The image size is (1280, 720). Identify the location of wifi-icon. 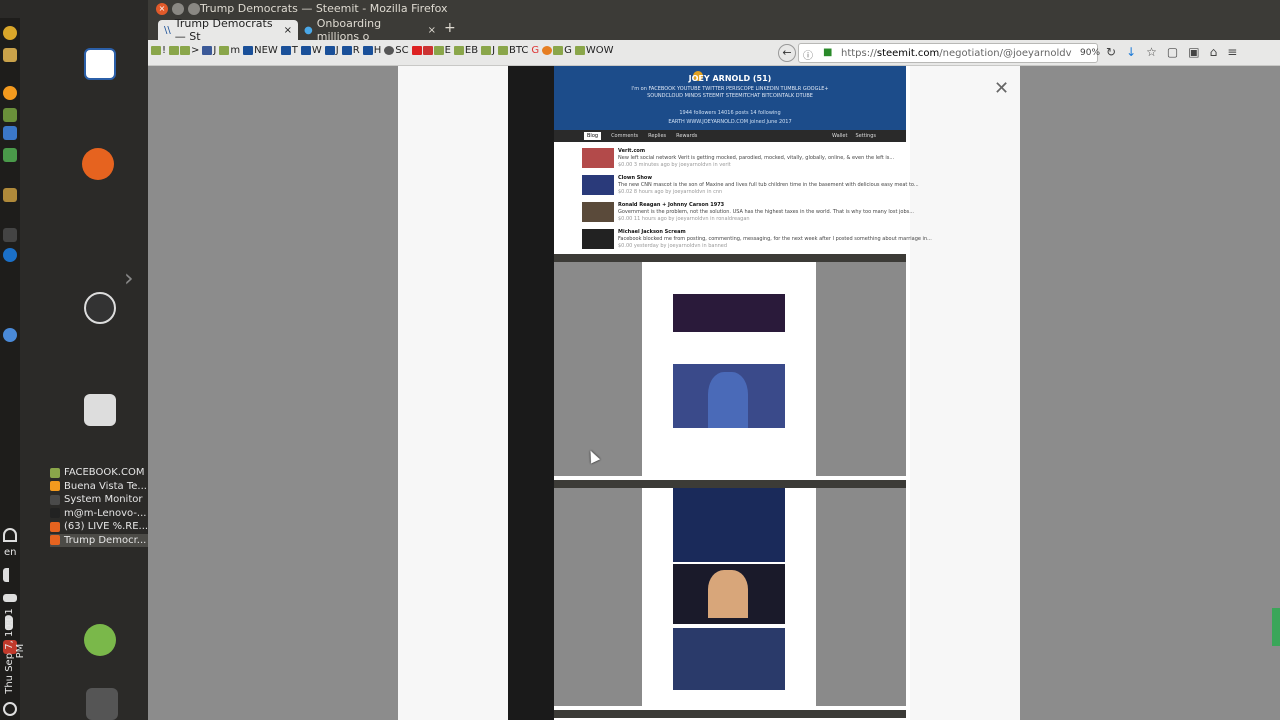
(10, 535).